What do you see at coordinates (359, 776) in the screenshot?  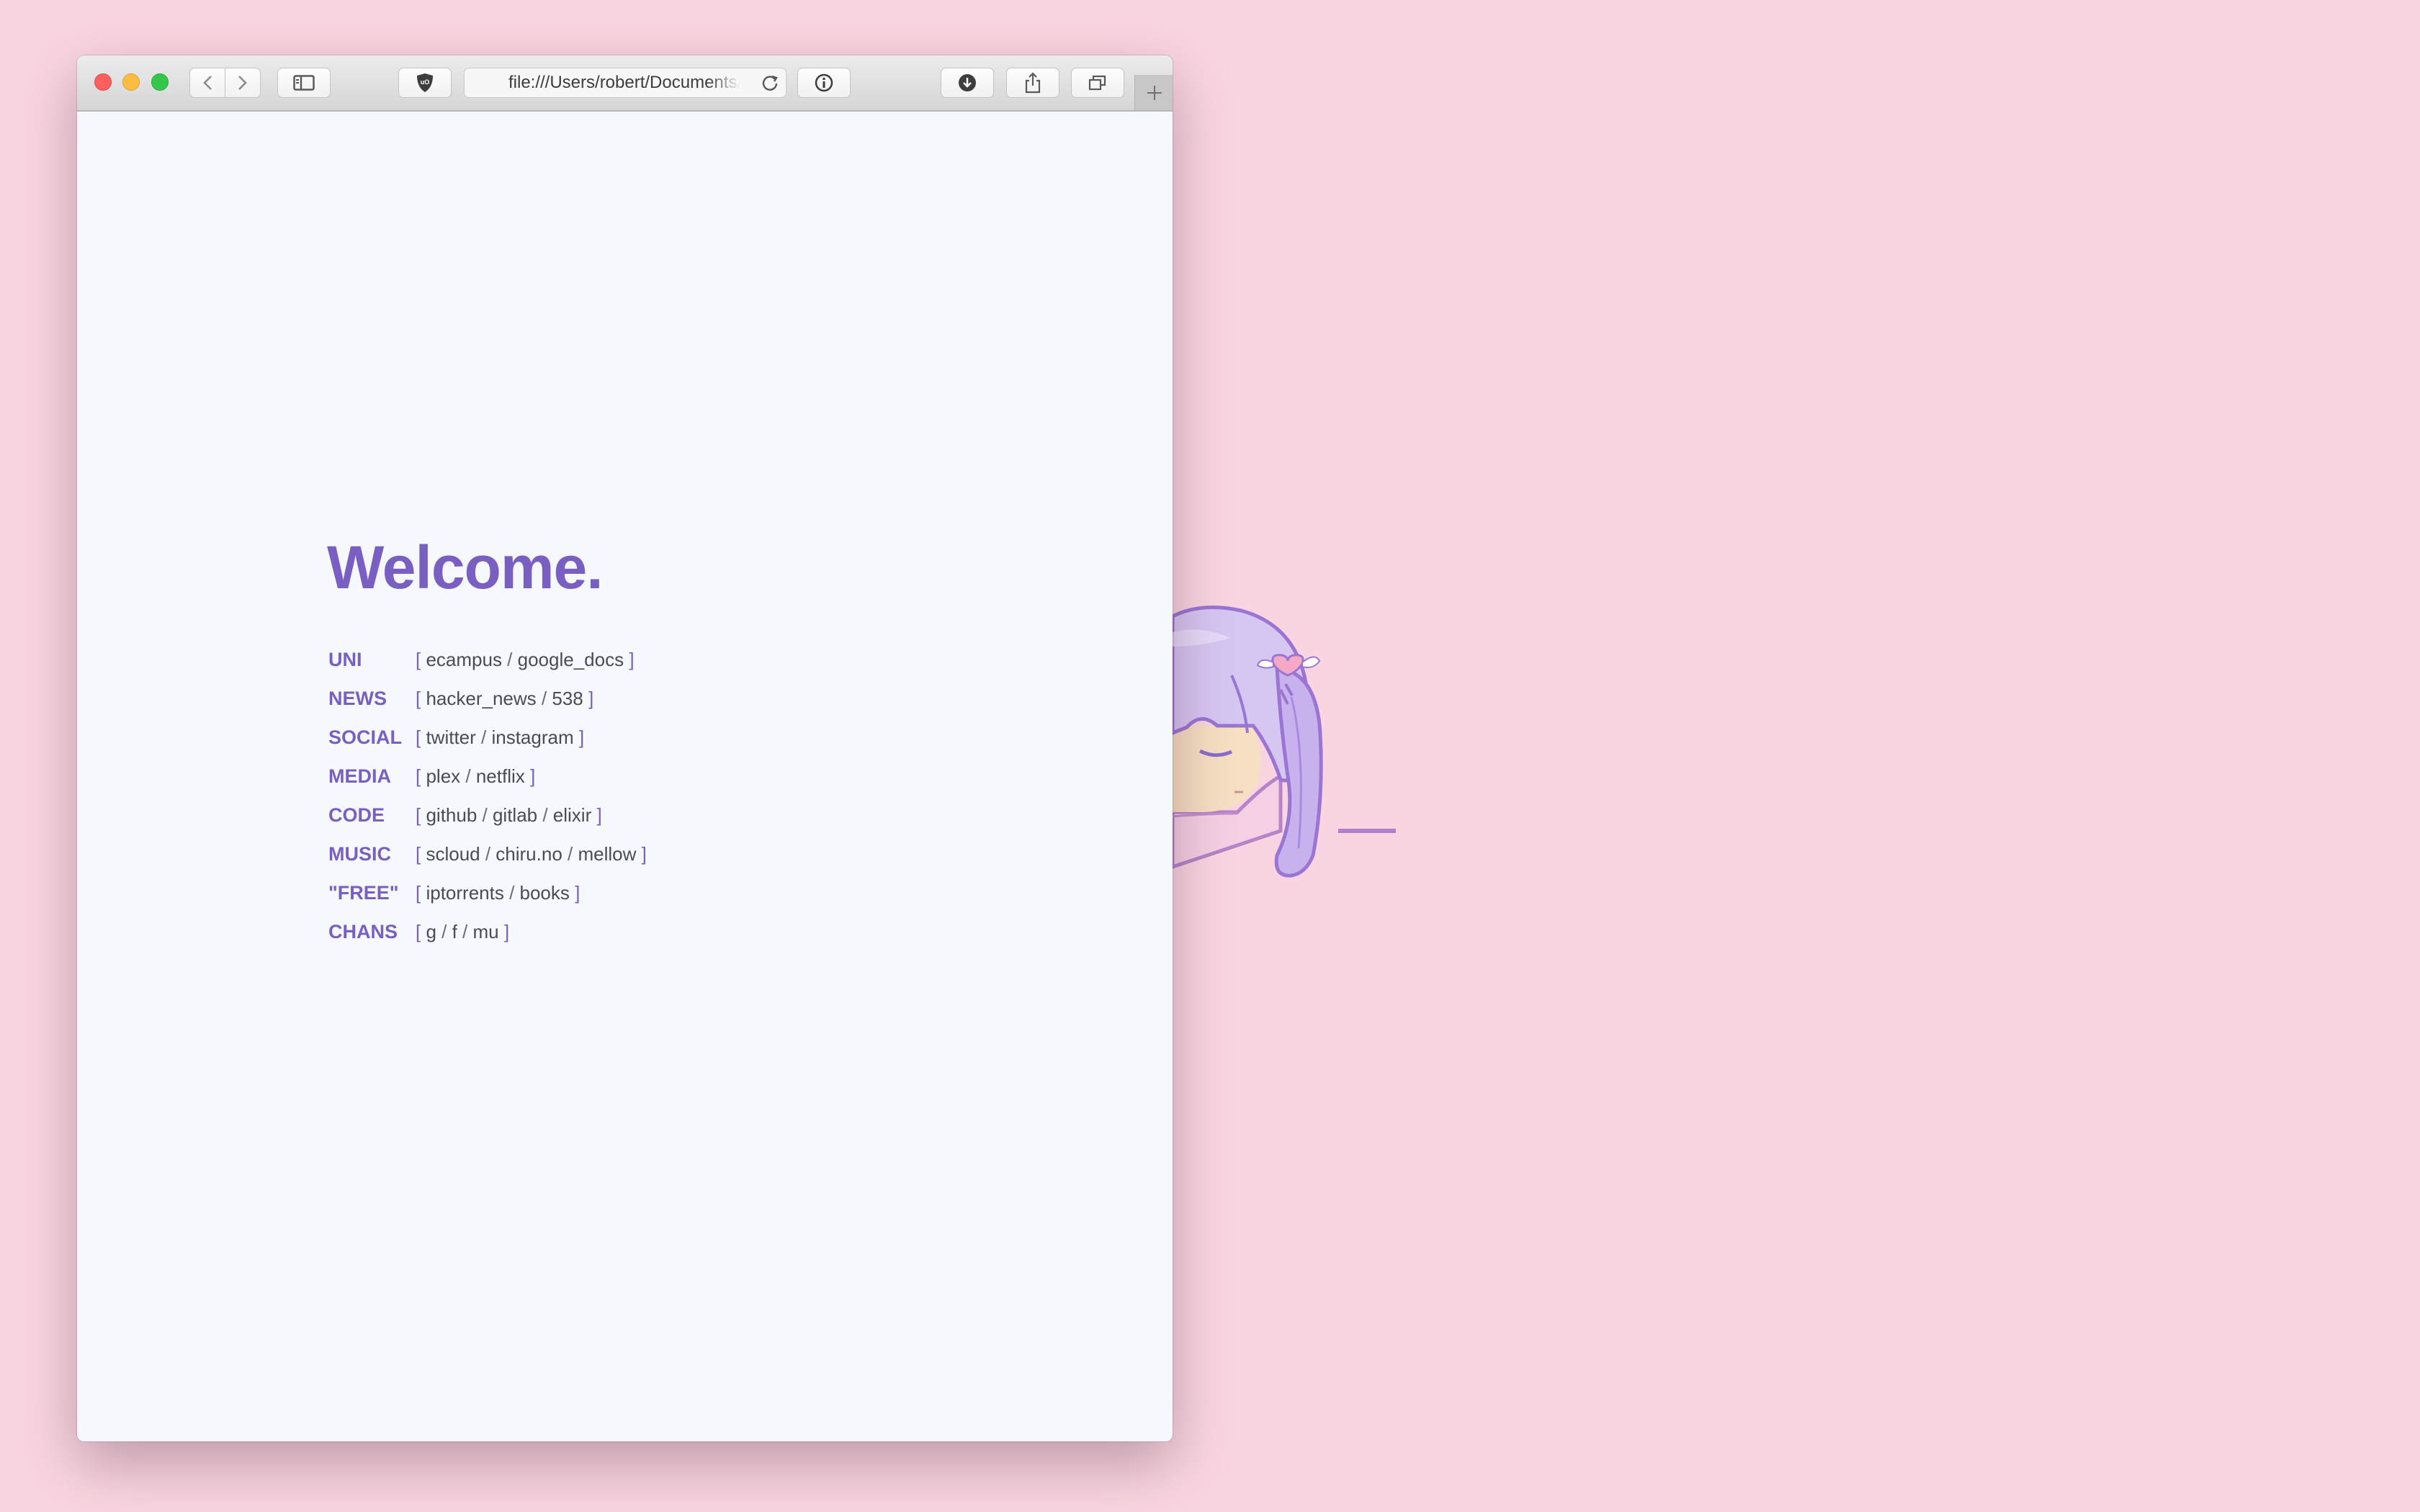 I see `category-label: MEDIA` at bounding box center [359, 776].